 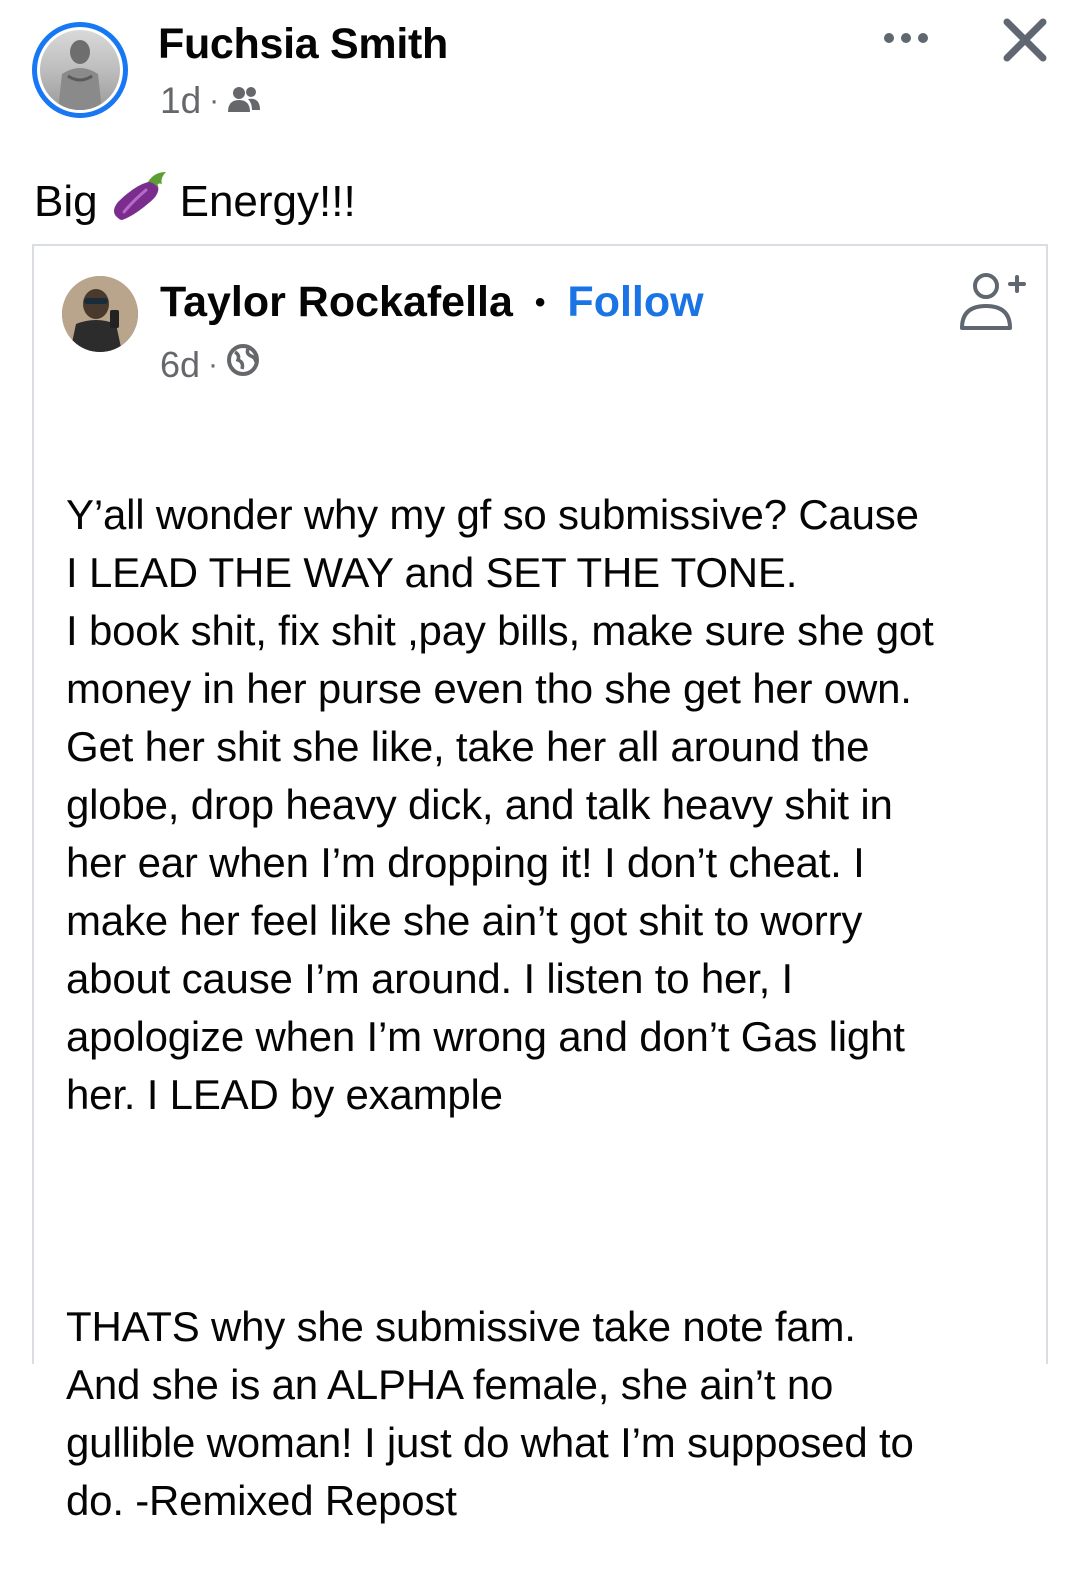 I want to click on friends-icon, so click(x=244, y=101).